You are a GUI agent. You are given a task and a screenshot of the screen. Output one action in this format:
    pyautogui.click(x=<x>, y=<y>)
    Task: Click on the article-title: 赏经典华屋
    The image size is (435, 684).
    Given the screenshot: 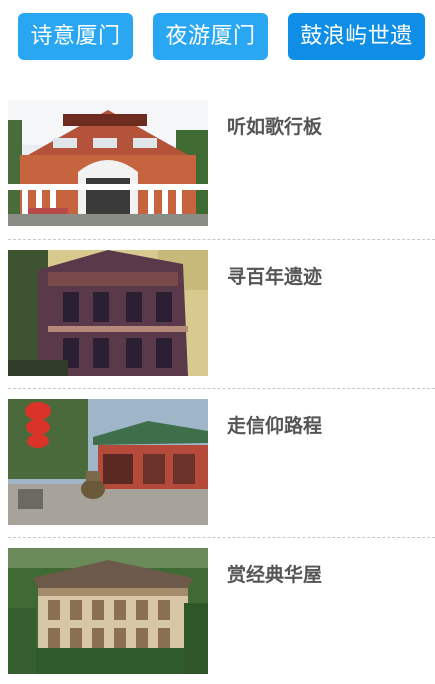 What is the action you would take?
    pyautogui.click(x=275, y=575)
    